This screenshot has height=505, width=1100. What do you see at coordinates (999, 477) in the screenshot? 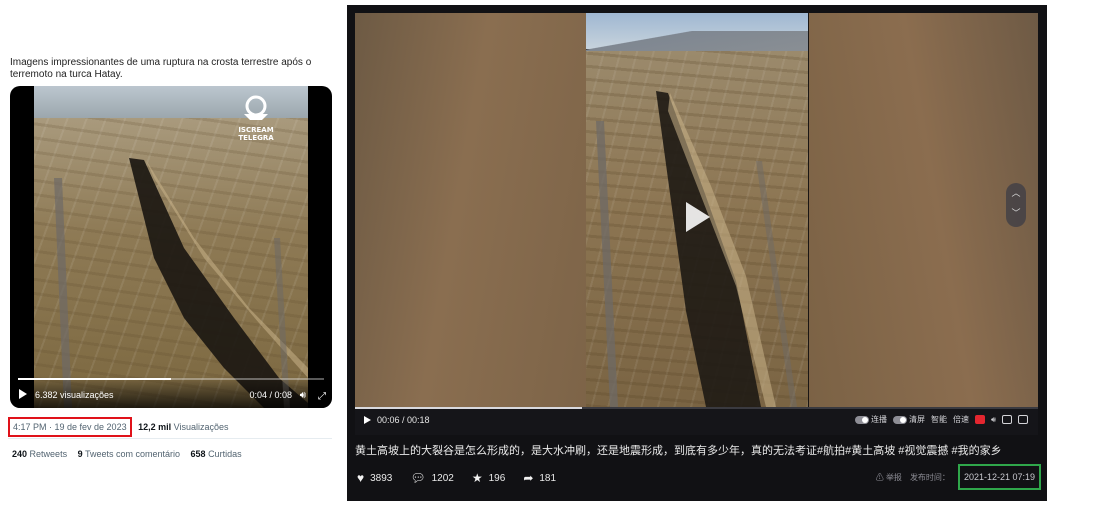
I see `publish-date: 2021-12-21 07:19` at bounding box center [999, 477].